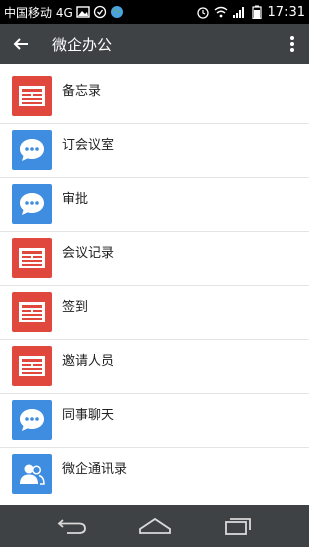  What do you see at coordinates (88, 253) in the screenshot?
I see `list-item-label: 会议记录` at bounding box center [88, 253].